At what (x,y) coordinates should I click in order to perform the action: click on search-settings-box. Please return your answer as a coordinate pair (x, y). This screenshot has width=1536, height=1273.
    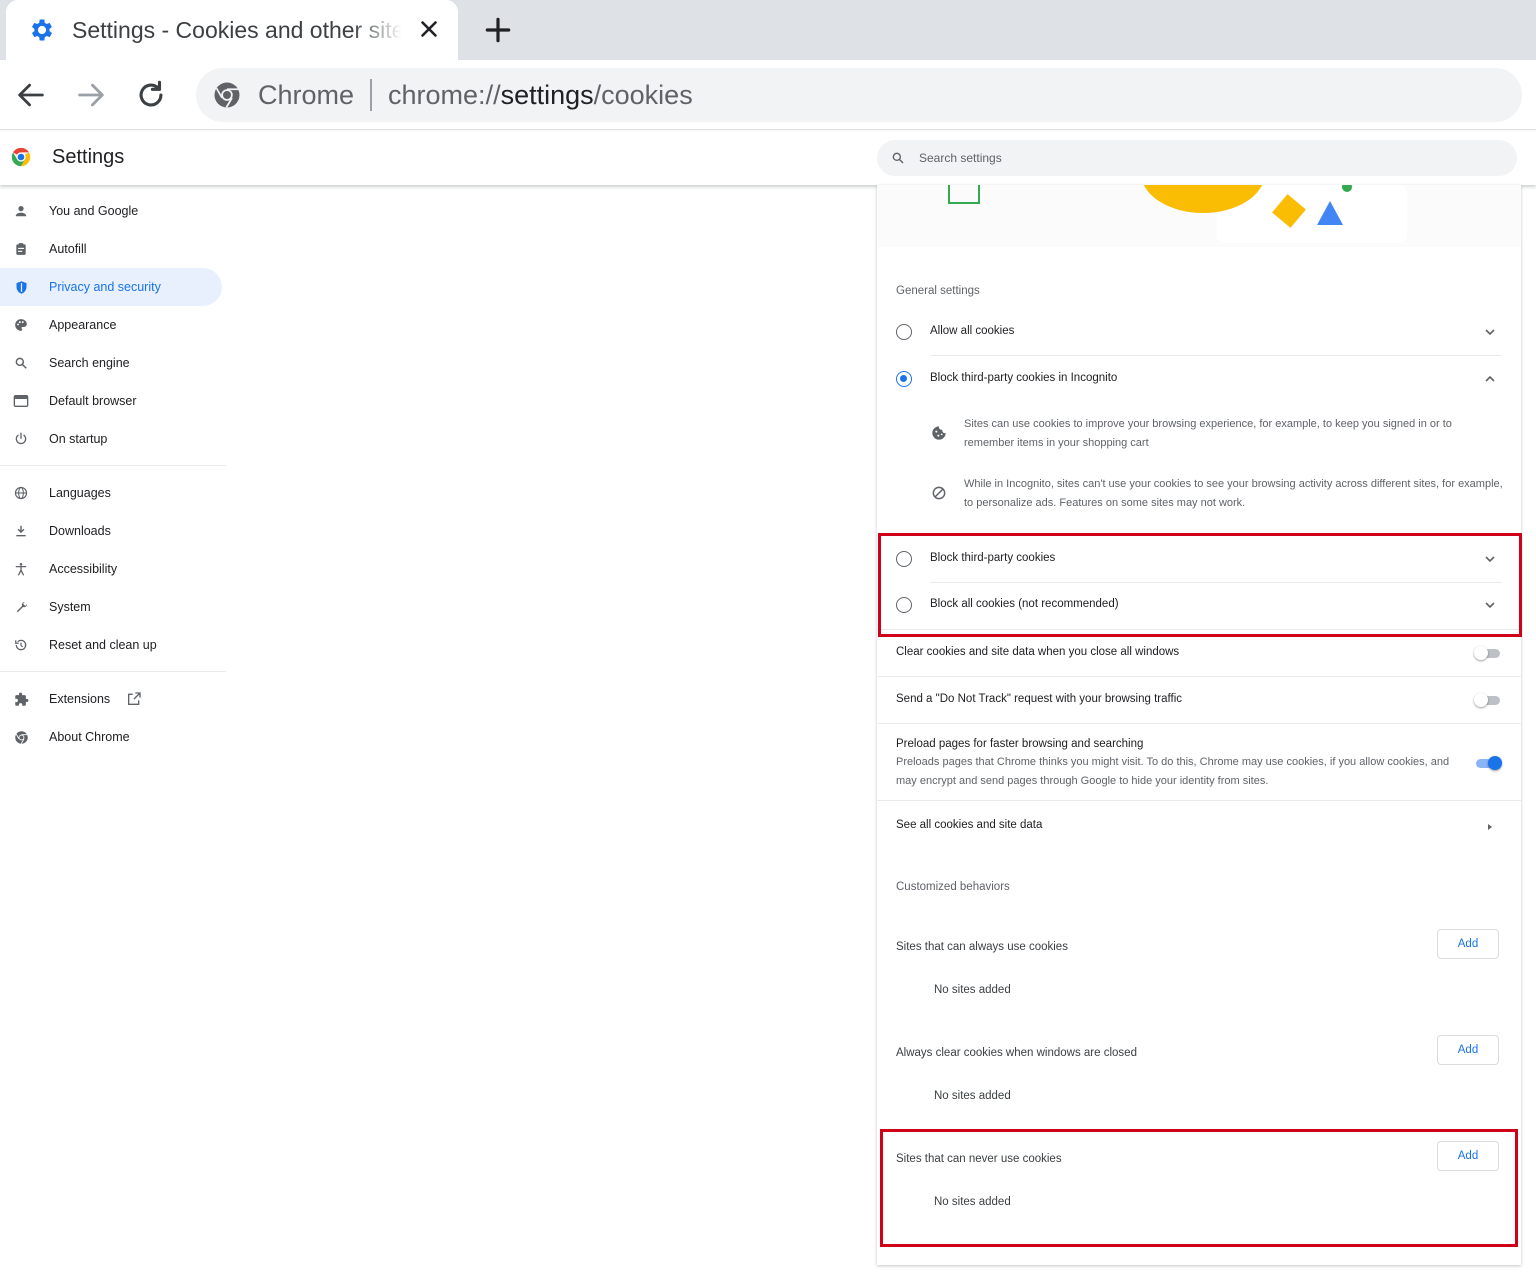
    Looking at the image, I should click on (1197, 158).